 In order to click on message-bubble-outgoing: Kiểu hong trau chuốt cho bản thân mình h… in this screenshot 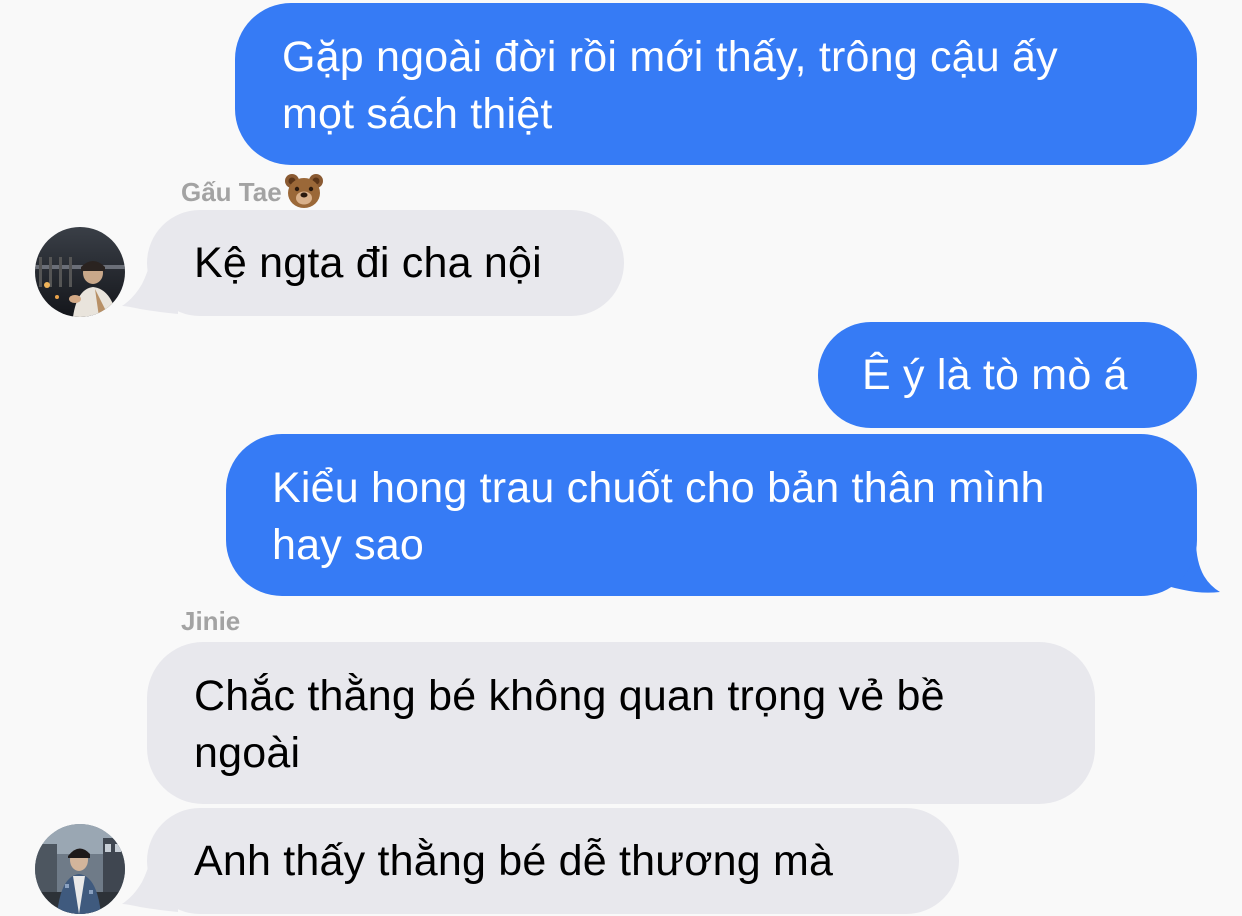, I will do `click(711, 515)`.